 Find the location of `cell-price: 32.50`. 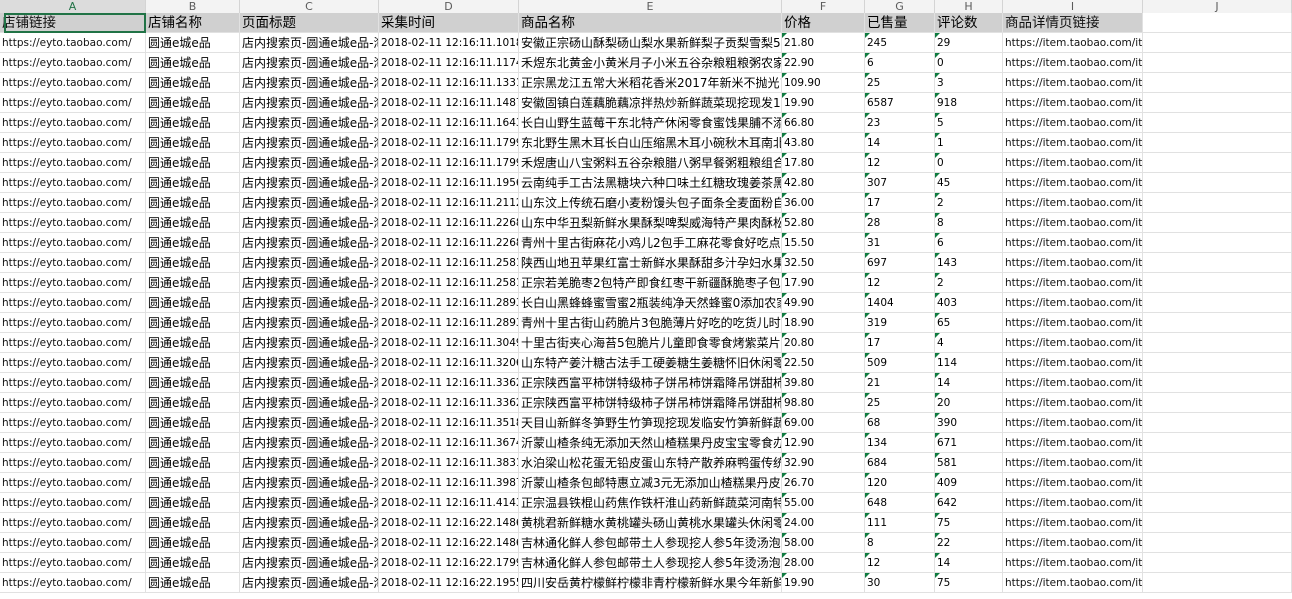

cell-price: 32.50 is located at coordinates (823, 263).